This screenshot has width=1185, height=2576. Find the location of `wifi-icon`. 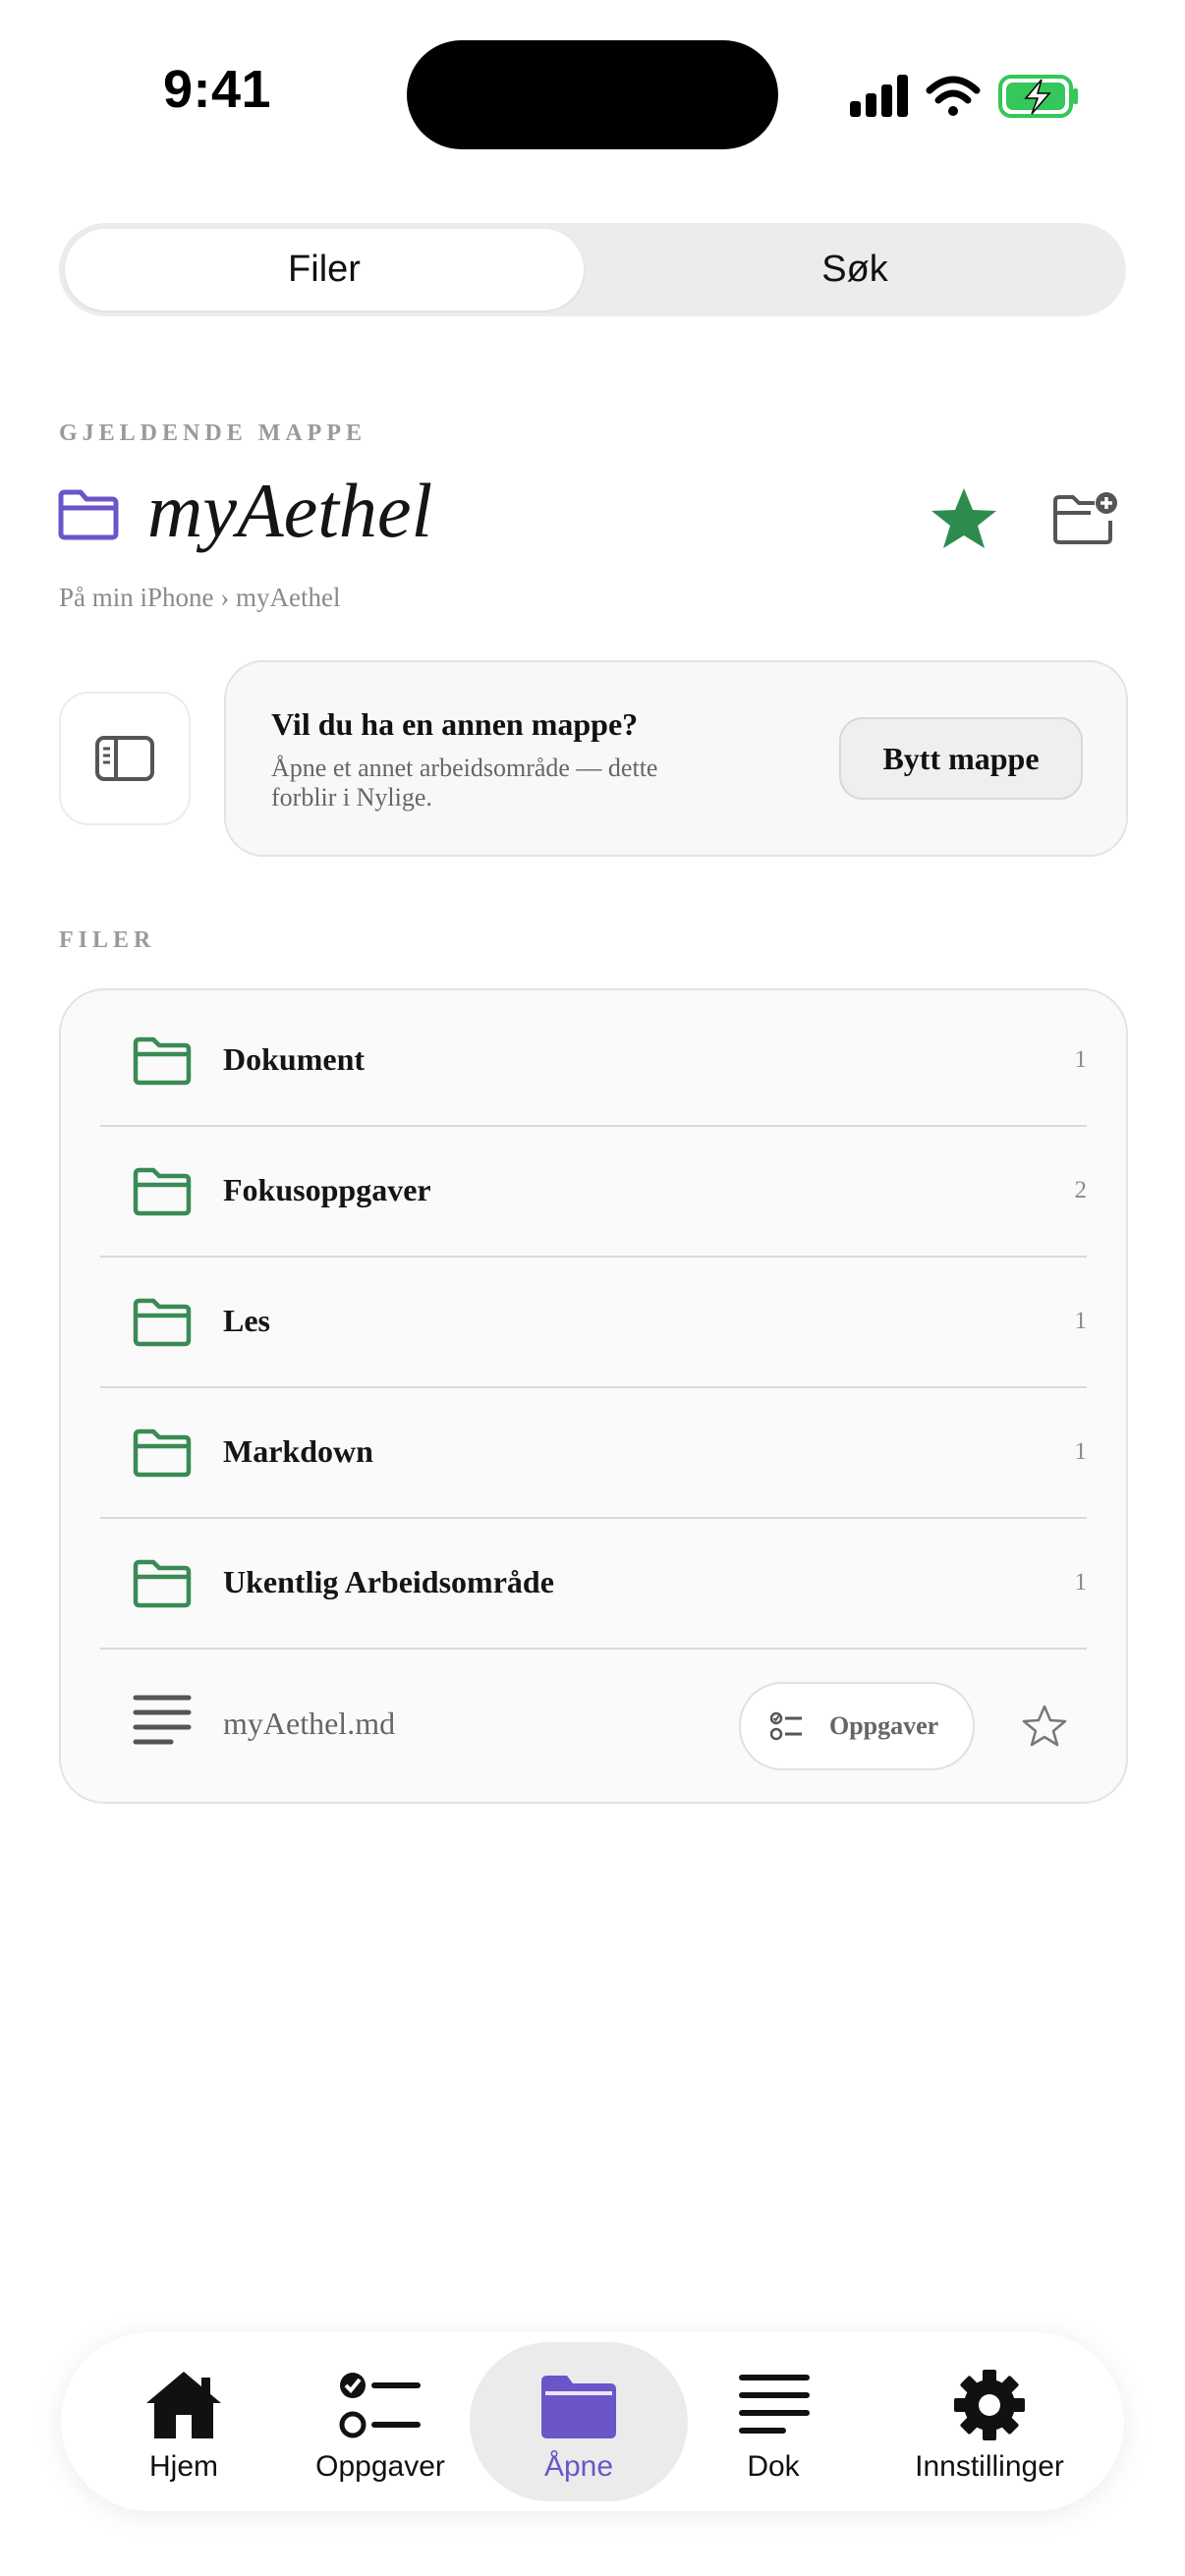

wifi-icon is located at coordinates (954, 96).